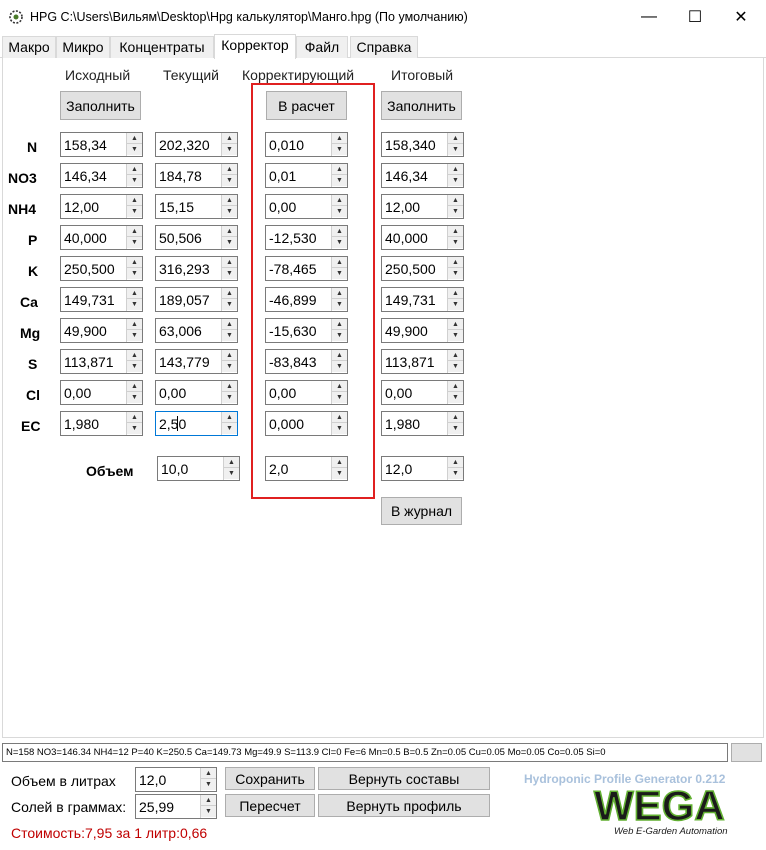 The height and width of the screenshot is (850, 766). Describe the element at coordinates (196, 144) in the screenshot. I see `current-n-spinner: 202,320 ▲ ▼` at that location.